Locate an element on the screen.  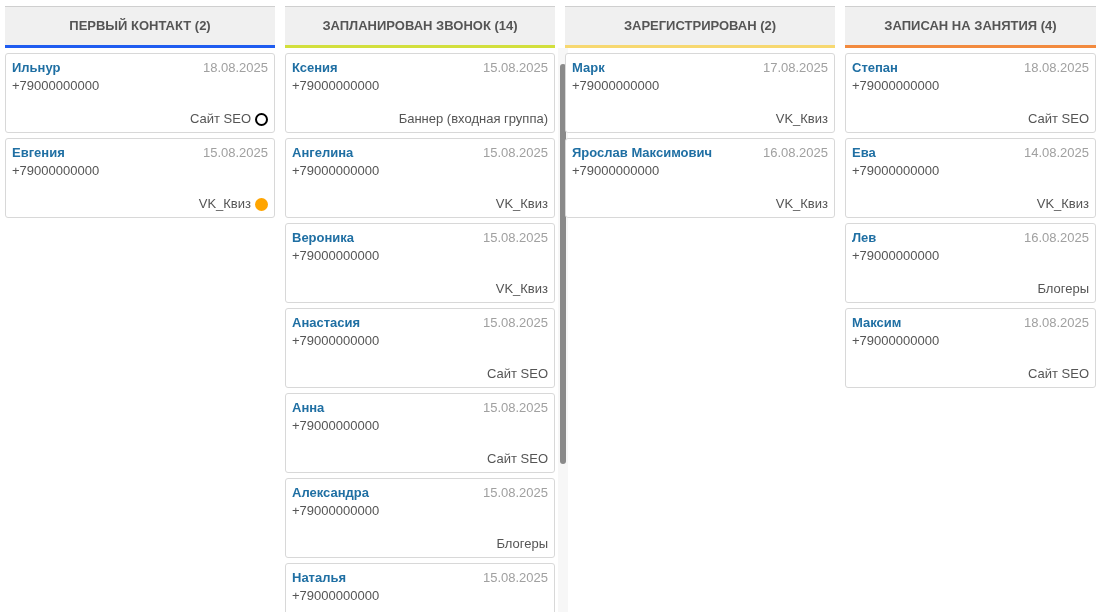
lead-card: Марк 17.08.2025 +79000000000 VK_Квиз is located at coordinates (700, 93).